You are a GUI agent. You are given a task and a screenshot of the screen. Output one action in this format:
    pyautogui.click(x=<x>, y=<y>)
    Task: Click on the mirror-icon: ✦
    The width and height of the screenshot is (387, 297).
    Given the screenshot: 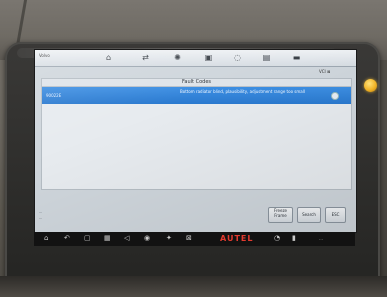 What is the action you would take?
    pyautogui.click(x=169, y=238)
    